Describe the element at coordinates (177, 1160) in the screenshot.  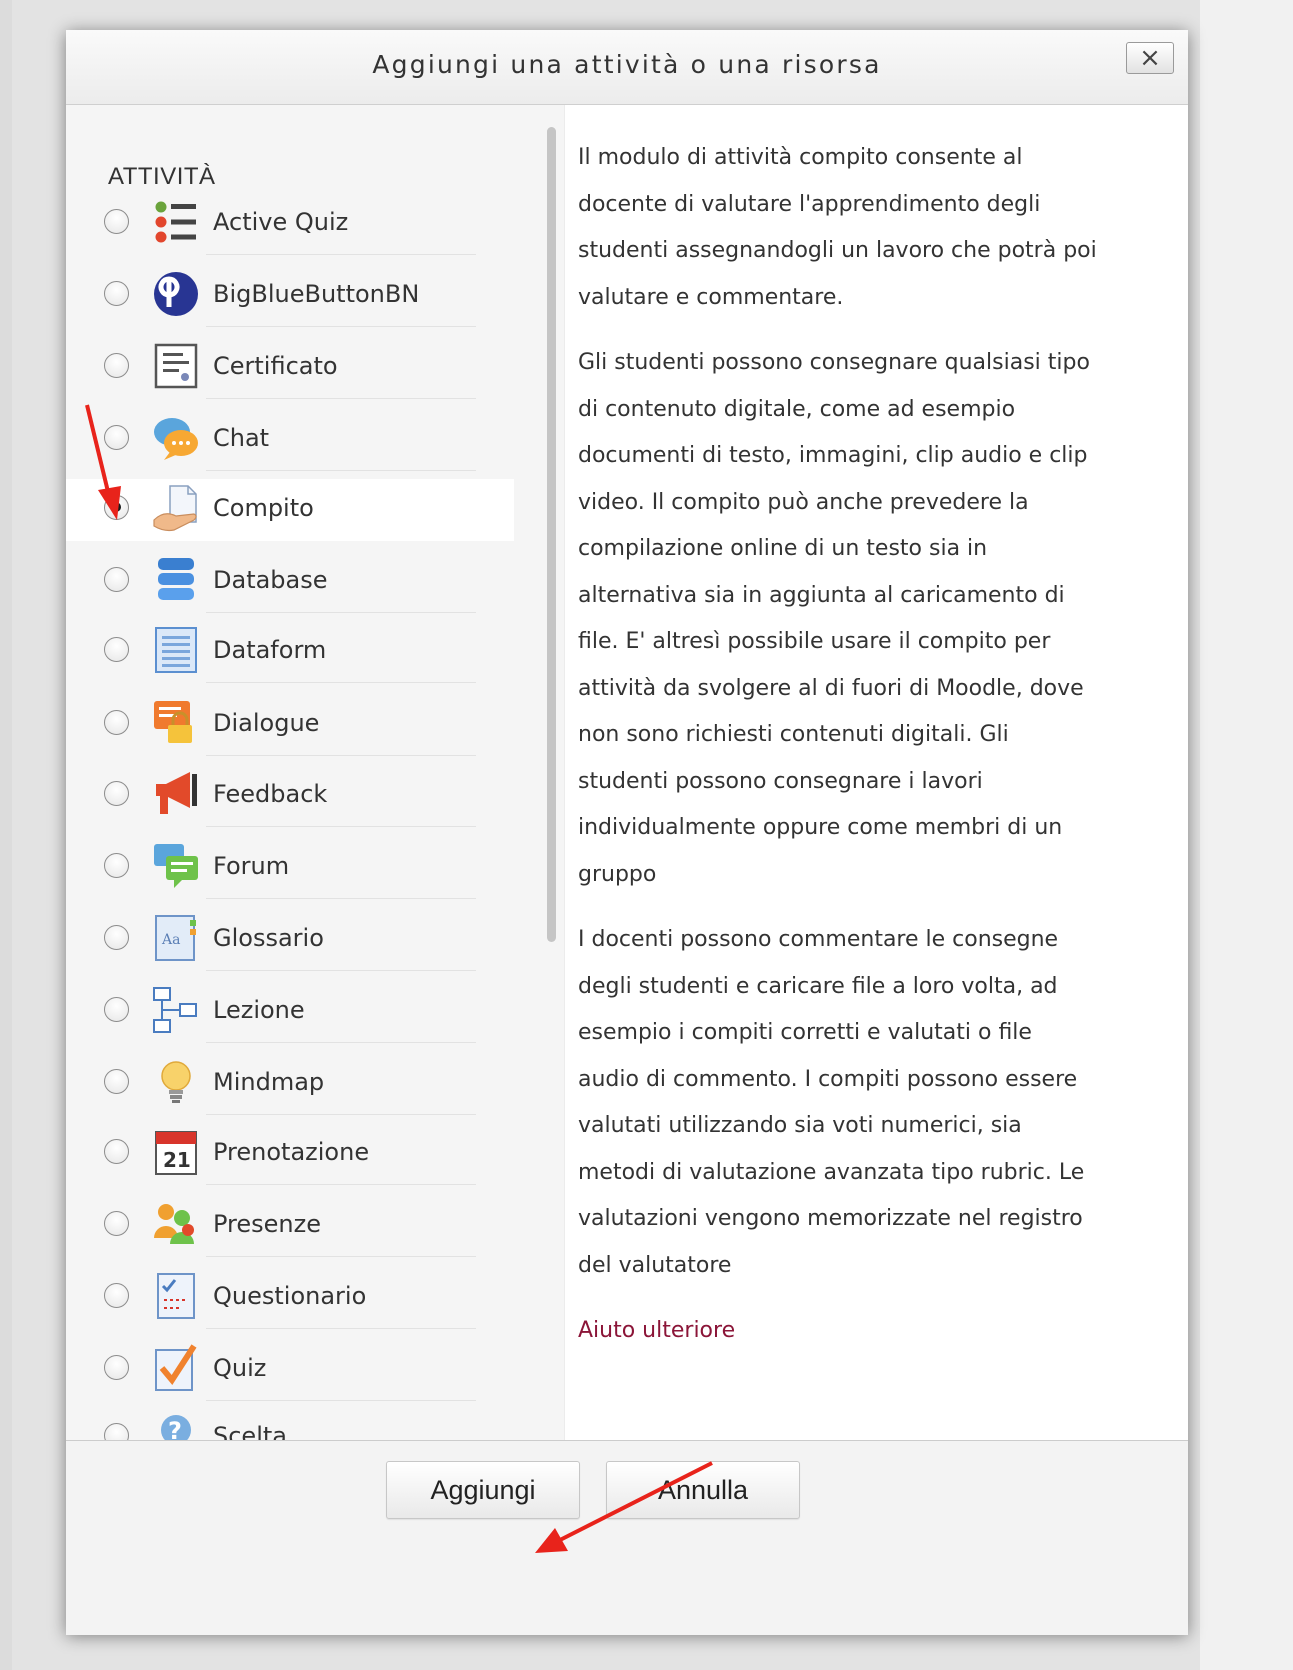
I see `svg-text: 21` at that location.